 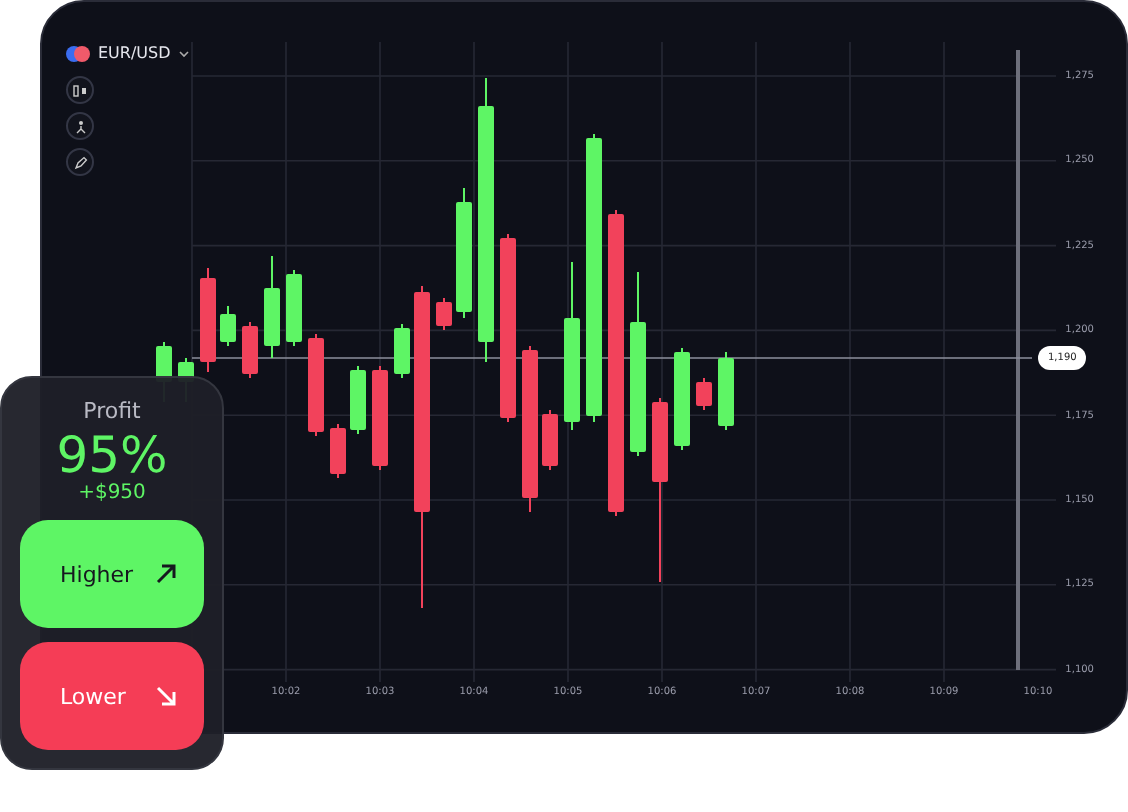 I want to click on figure-icon, so click(x=80, y=126).